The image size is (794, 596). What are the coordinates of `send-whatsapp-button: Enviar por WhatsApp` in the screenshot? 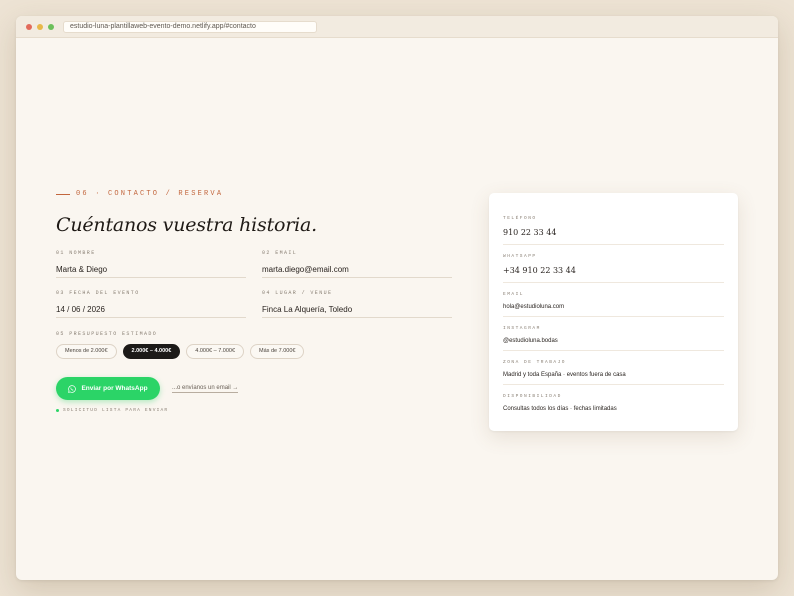 It's located at (108, 388).